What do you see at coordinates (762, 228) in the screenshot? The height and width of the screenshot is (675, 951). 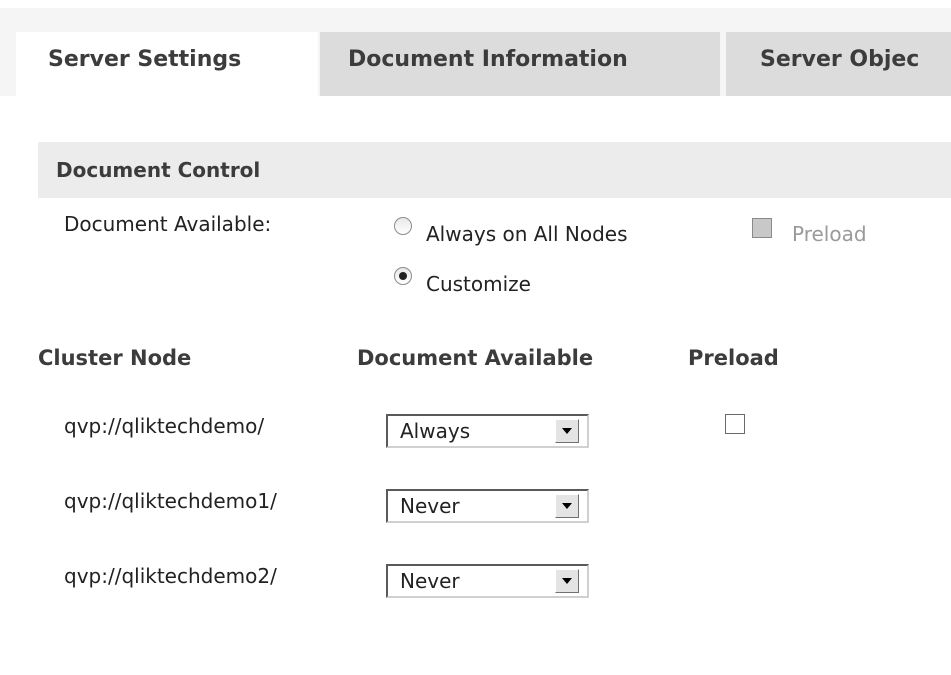 I see `checkbox-disabled-icon` at bounding box center [762, 228].